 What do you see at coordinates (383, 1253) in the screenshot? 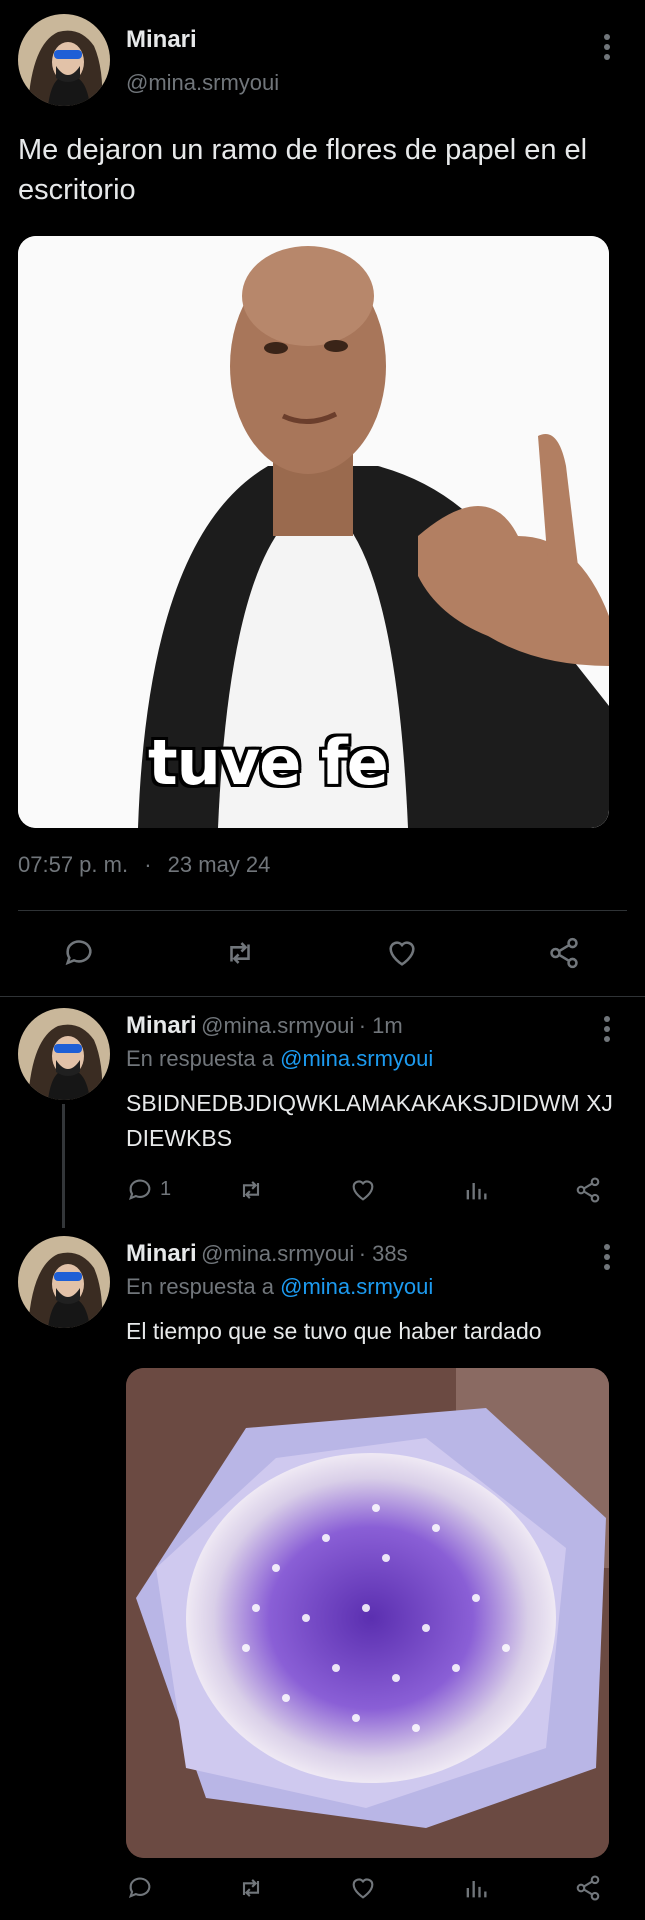
I see `time-ago: · 38s` at bounding box center [383, 1253].